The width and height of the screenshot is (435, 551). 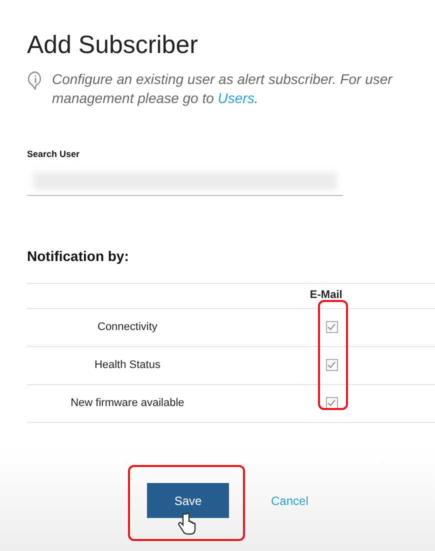 What do you see at coordinates (223, 89) in the screenshot?
I see `info-text: Configure an existing user as alert subscriber. For user management please go to Users.` at bounding box center [223, 89].